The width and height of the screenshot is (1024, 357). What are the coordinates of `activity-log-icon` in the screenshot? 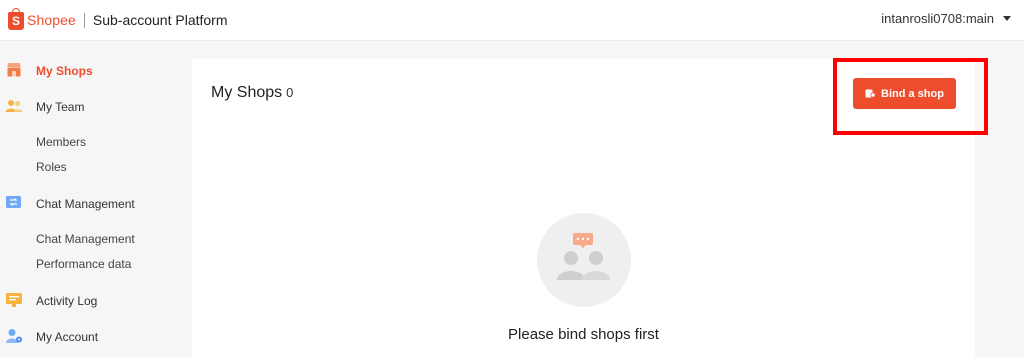 It's located at (14, 300).